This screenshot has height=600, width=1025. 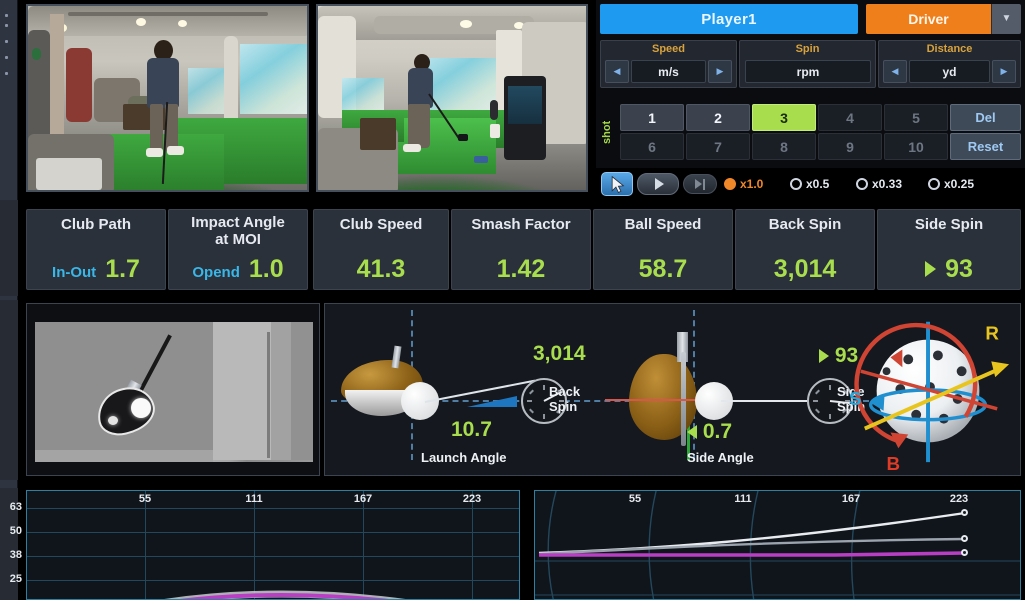 What do you see at coordinates (266, 269) in the screenshot?
I see `metric-value: 1.0` at bounding box center [266, 269].